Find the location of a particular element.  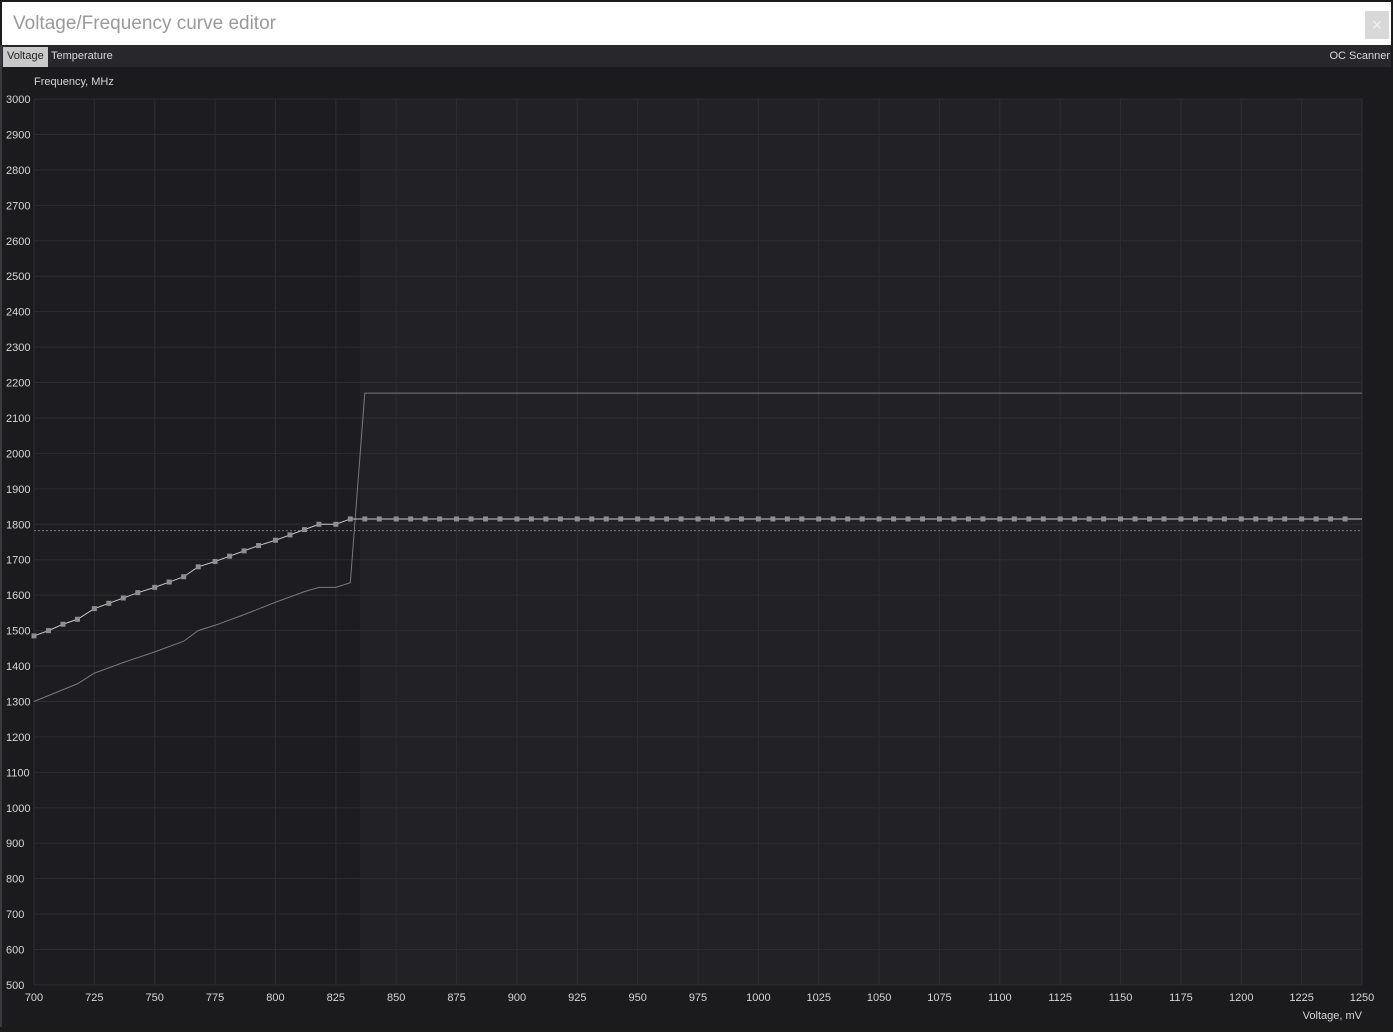

oc-scanner-button: OC Scanner is located at coordinates (1359, 57).